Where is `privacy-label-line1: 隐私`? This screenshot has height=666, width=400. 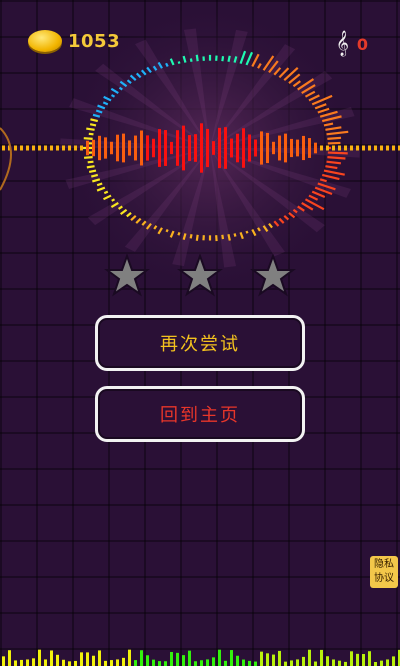 privacy-label-line1: 隐私 is located at coordinates (384, 564).